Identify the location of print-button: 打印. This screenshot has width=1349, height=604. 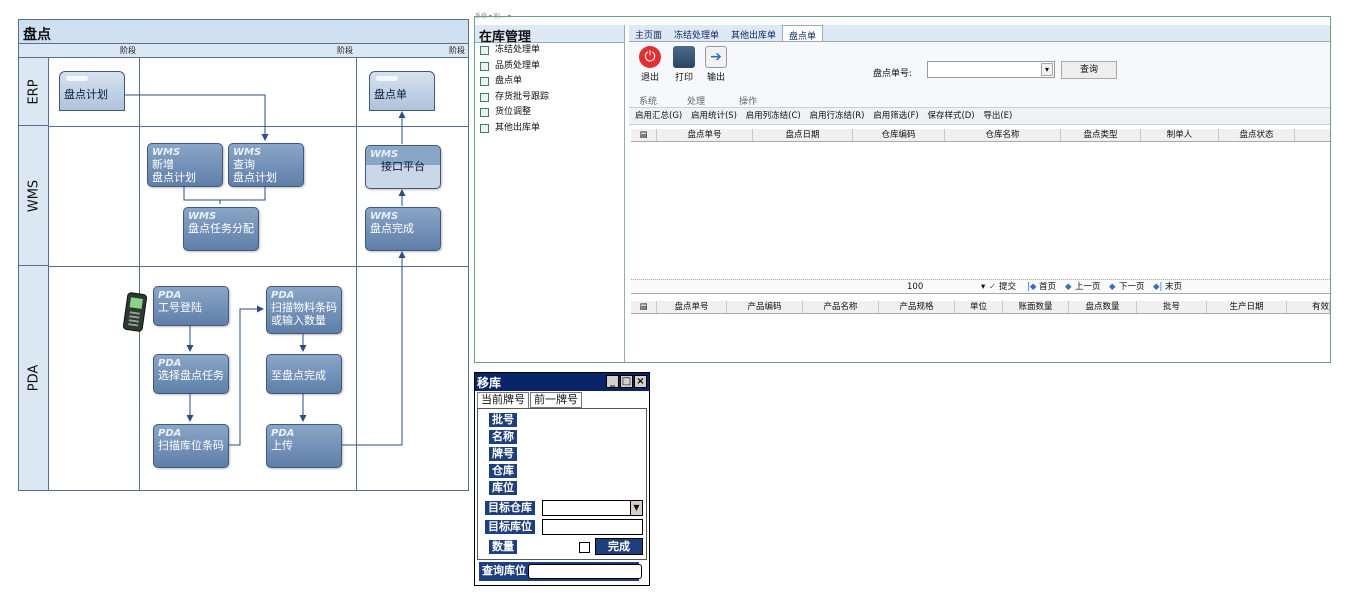
(684, 64).